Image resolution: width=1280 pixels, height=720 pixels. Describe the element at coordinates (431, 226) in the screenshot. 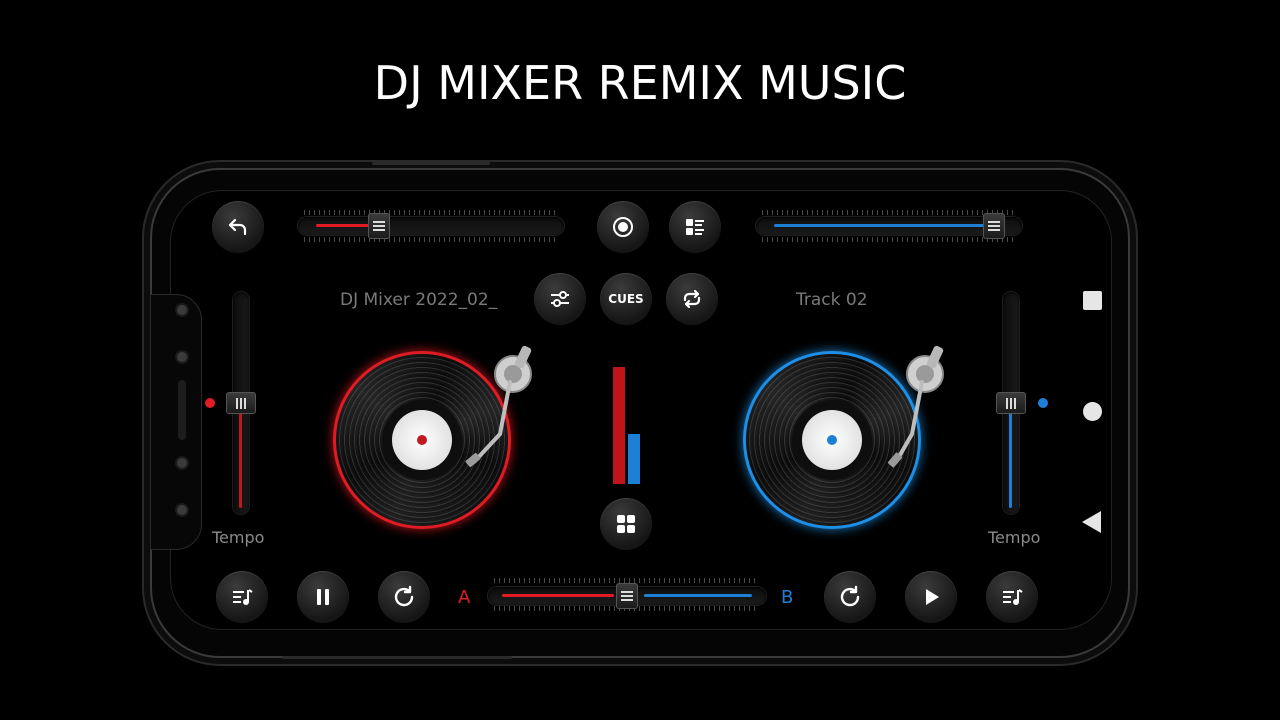

I see `volume-a-slider` at that location.